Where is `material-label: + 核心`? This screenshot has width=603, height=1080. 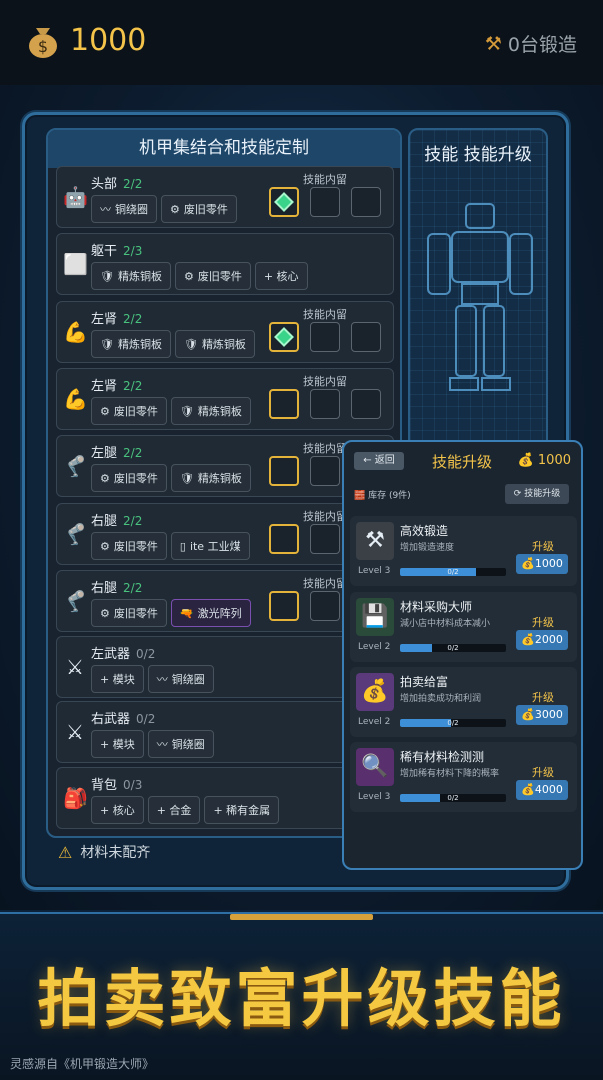 material-label: + 核心 is located at coordinates (117, 810).